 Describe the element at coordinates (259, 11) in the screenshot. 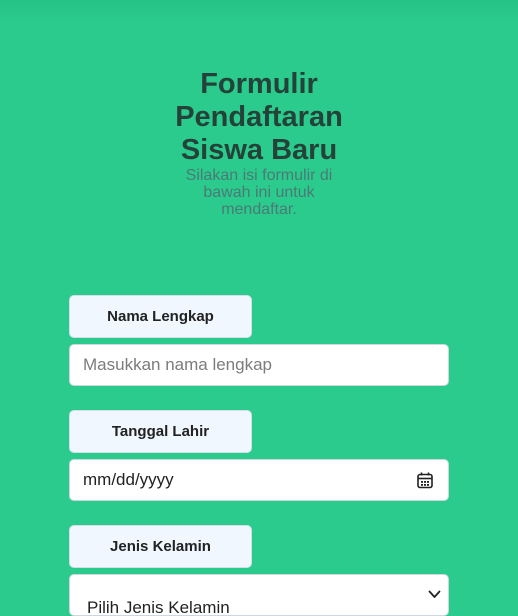

I see `top-shade` at that location.